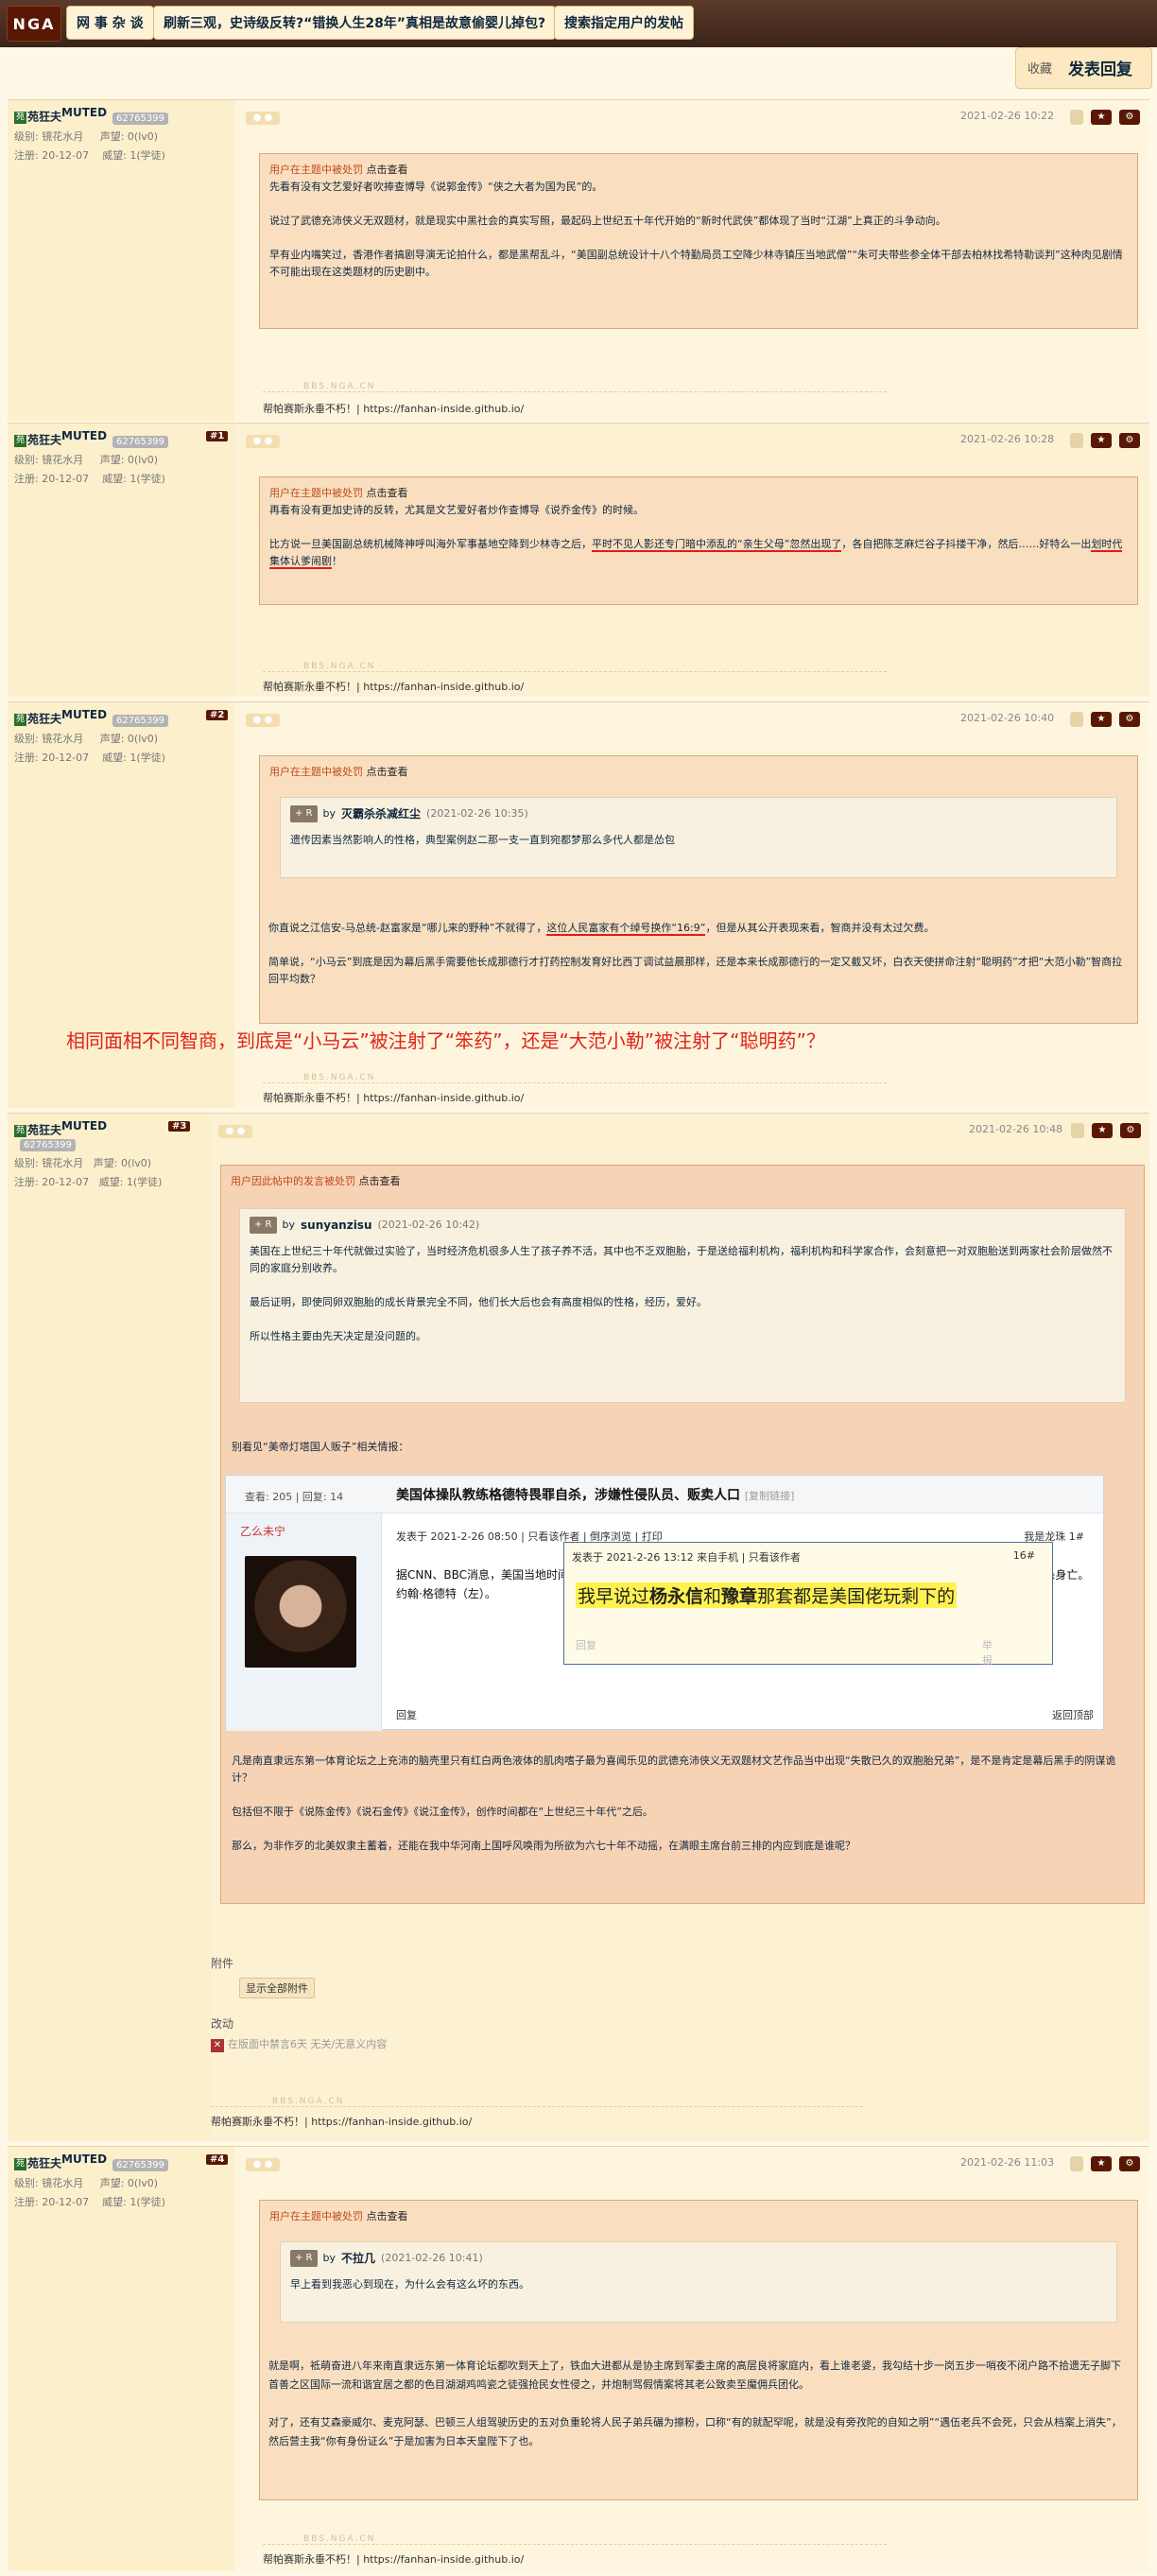 The image size is (1157, 2576). Describe the element at coordinates (277, 1988) in the screenshot. I see `show-attachments-button: 显示全部附件` at that location.